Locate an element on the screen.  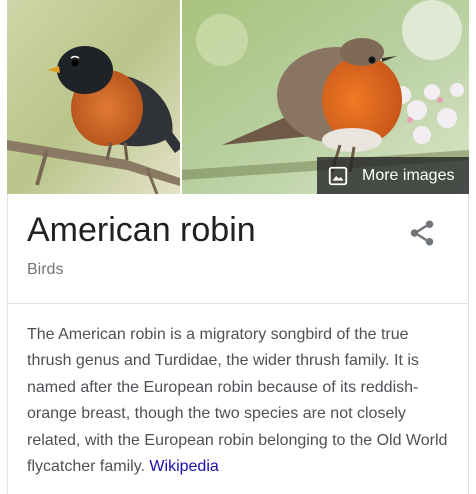
more-images-button: More images is located at coordinates (393, 175).